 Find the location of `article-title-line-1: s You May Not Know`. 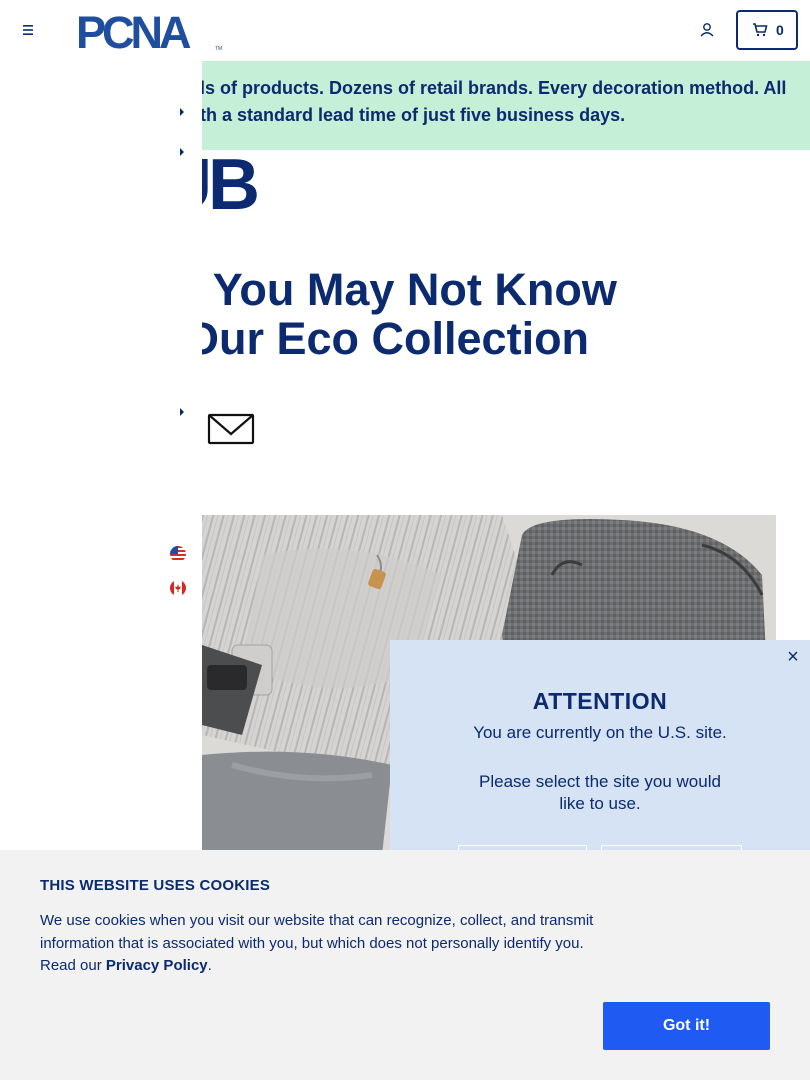

article-title-line-1: s You May Not Know is located at coordinates (409, 289).